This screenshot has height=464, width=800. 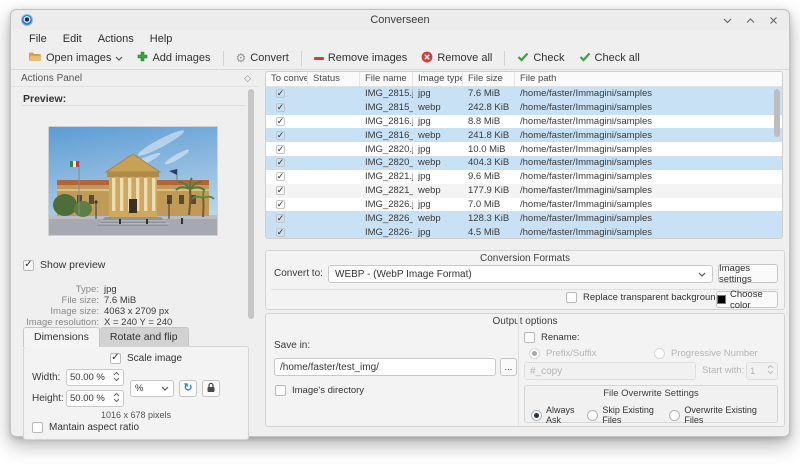 I want to click on convert-button: ⚙ Convert, so click(x=262, y=58).